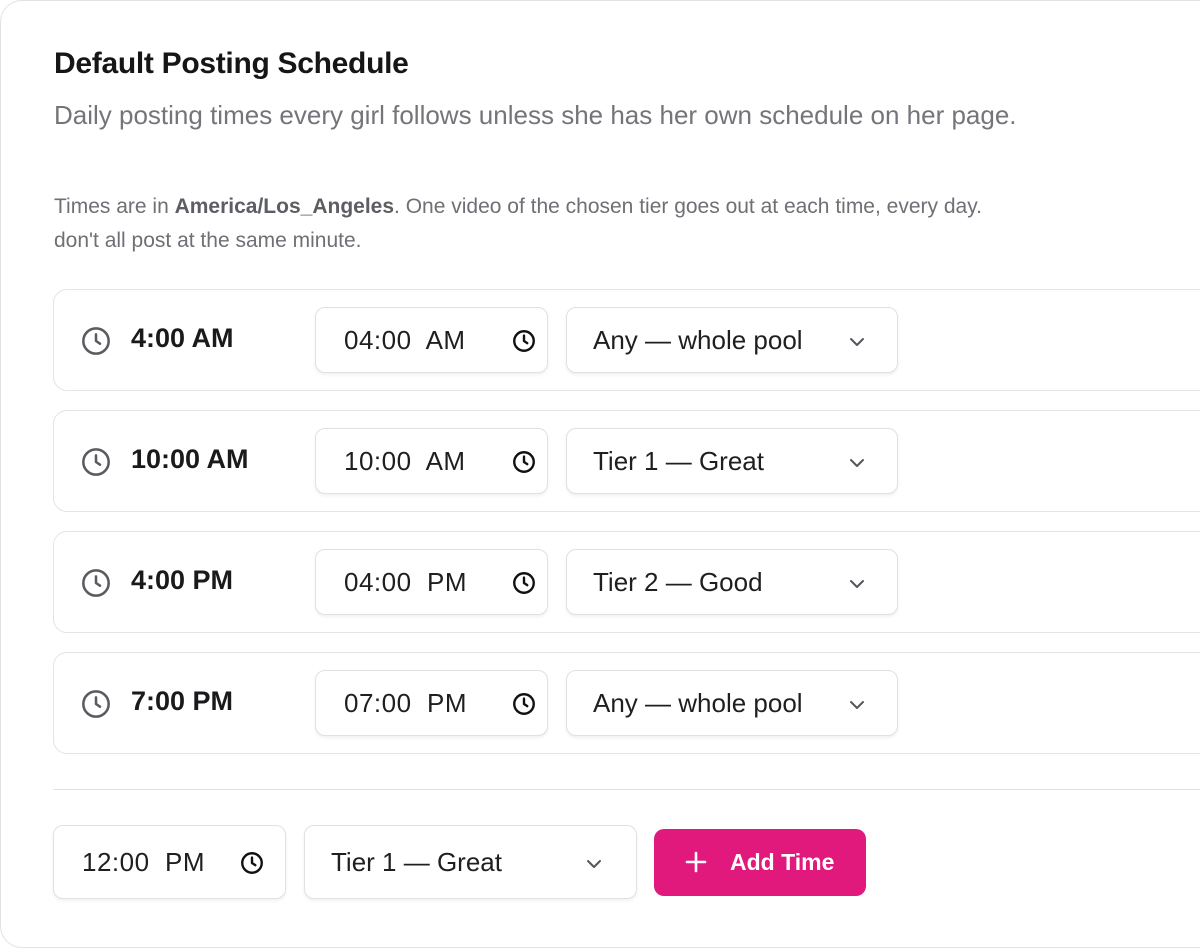  I want to click on new-tier-value: Tier 1 — Great, so click(416, 862).